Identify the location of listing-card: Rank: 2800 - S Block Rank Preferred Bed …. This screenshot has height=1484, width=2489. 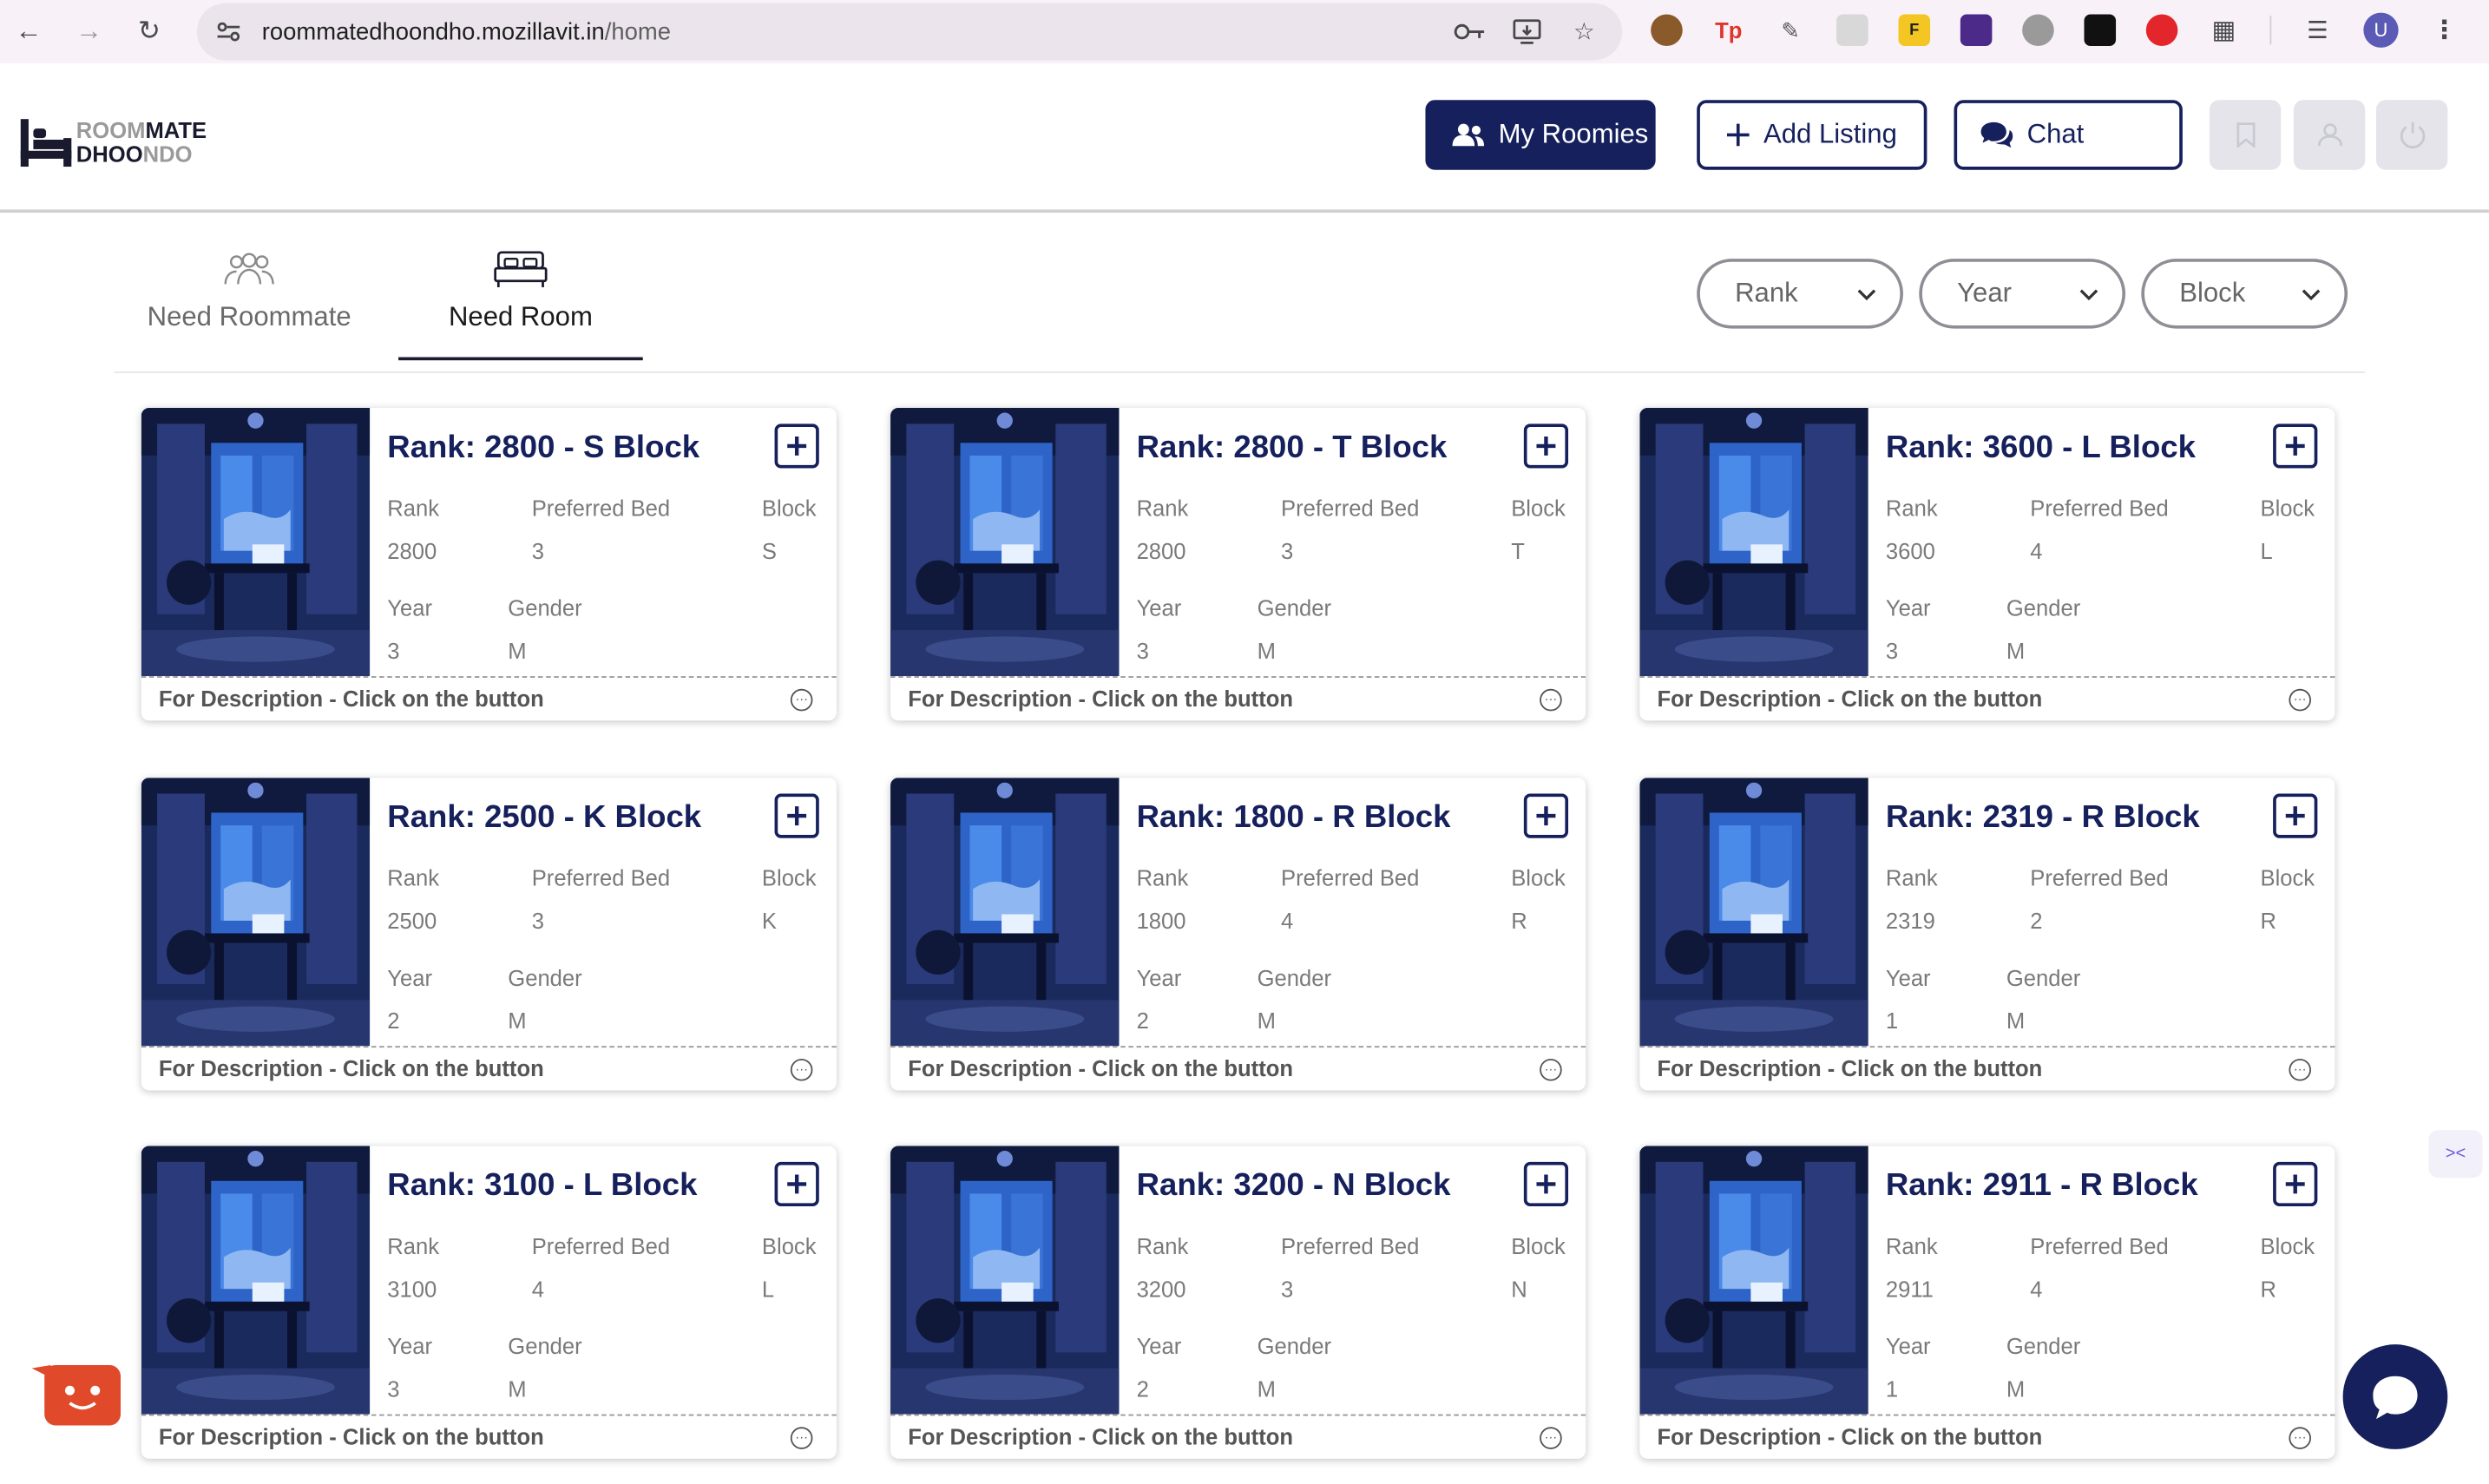
(489, 564).